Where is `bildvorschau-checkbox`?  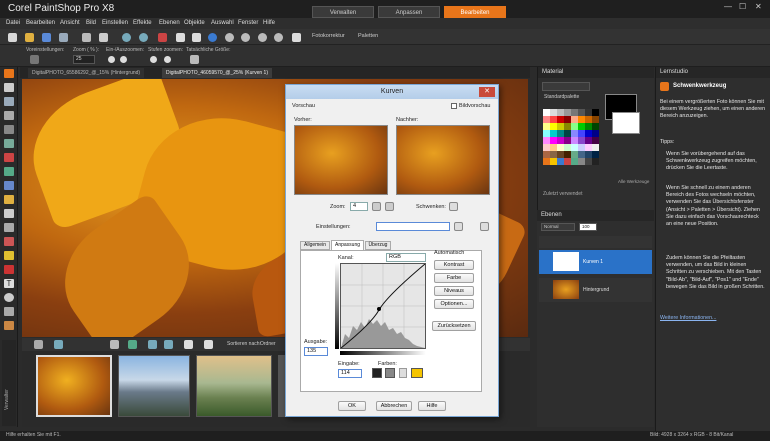 bildvorschau-checkbox is located at coordinates (454, 106).